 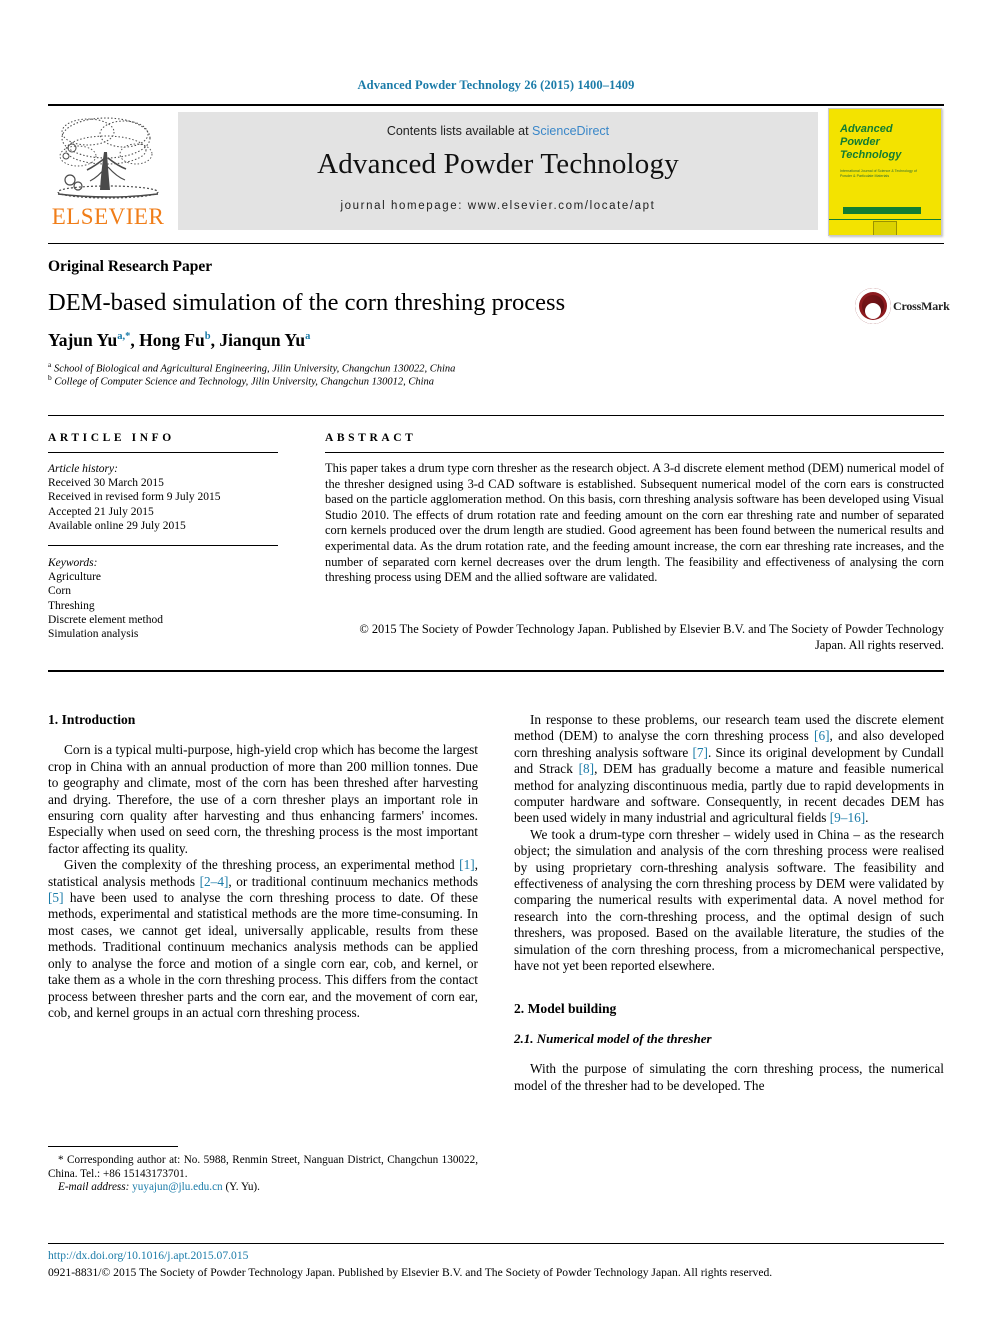 I want to click on section-heading-model-building: 2. Model building, so click(x=565, y=1008).